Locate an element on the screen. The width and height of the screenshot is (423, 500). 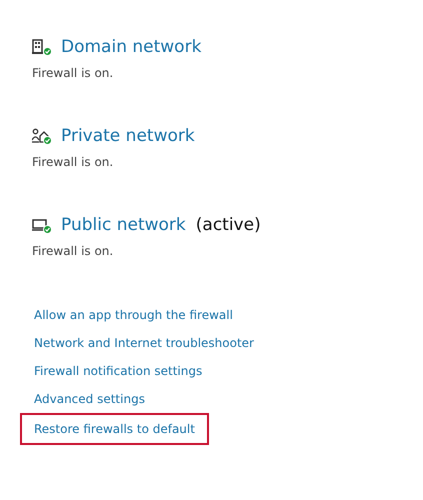
network-link: Private network is located at coordinates (128, 136).